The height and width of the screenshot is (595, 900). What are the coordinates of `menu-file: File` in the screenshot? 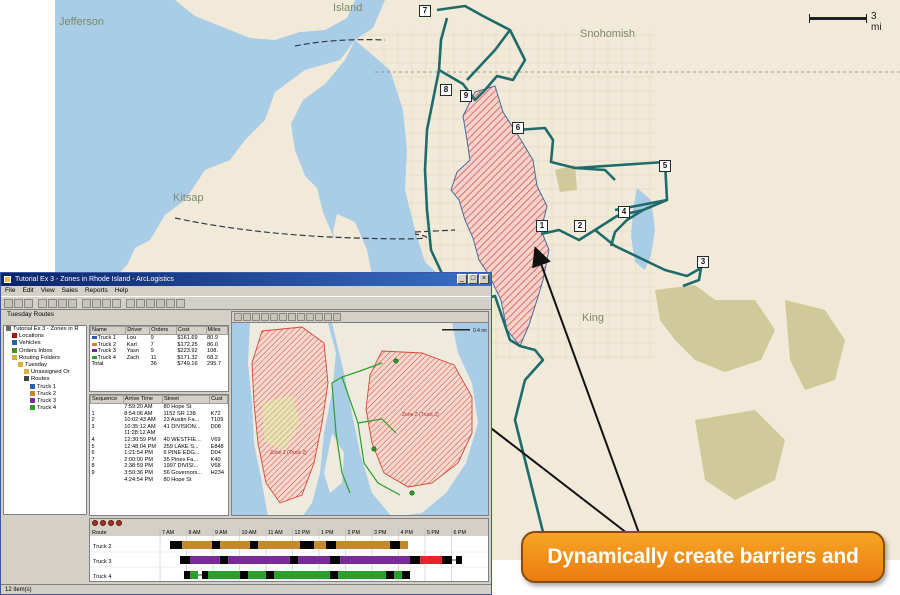 It's located at (10, 291).